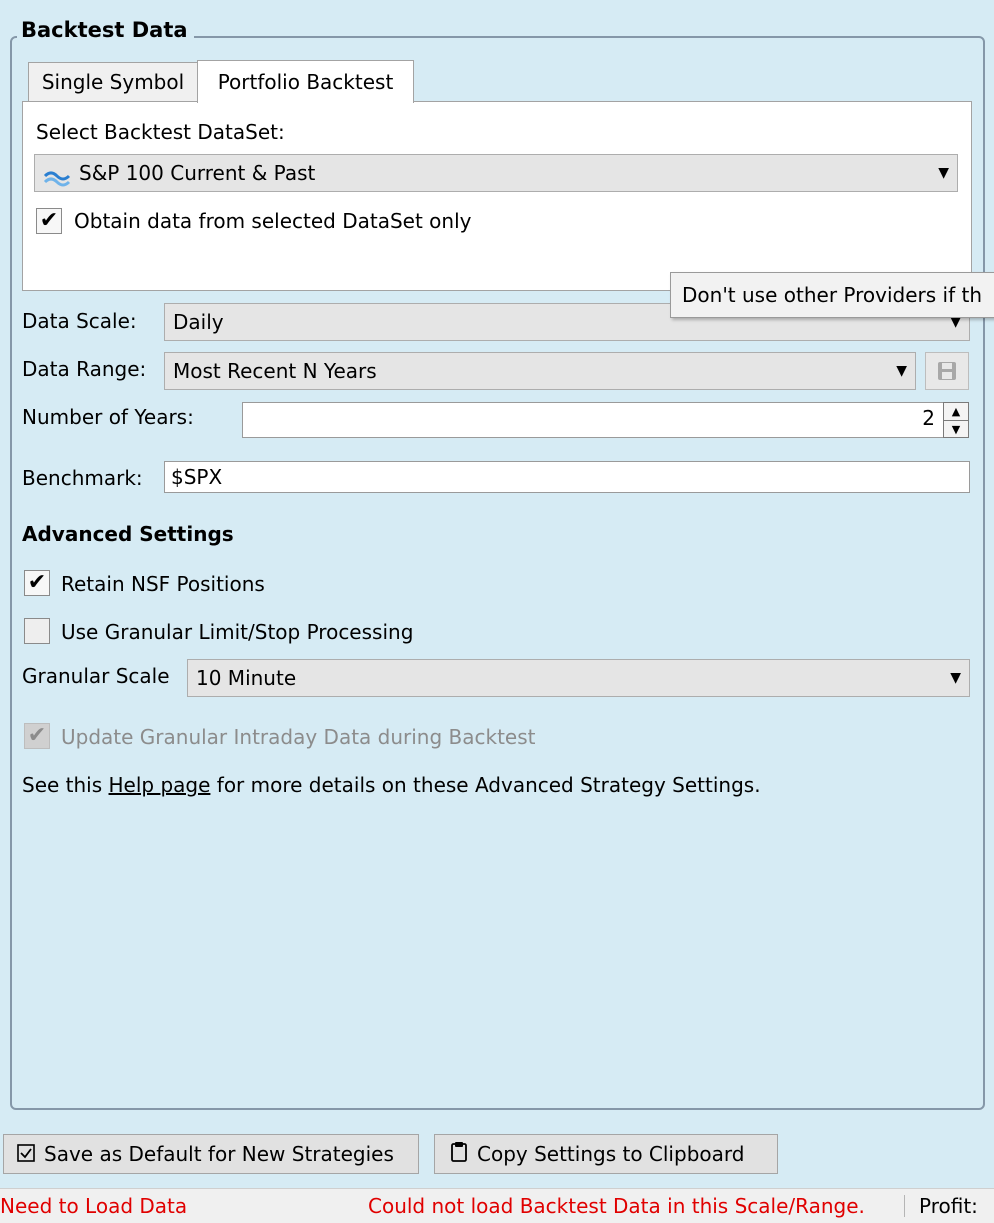 The height and width of the screenshot is (1223, 994). Describe the element at coordinates (160, 132) in the screenshot. I see `dataset-label: Select Backtest DataSet:` at that location.